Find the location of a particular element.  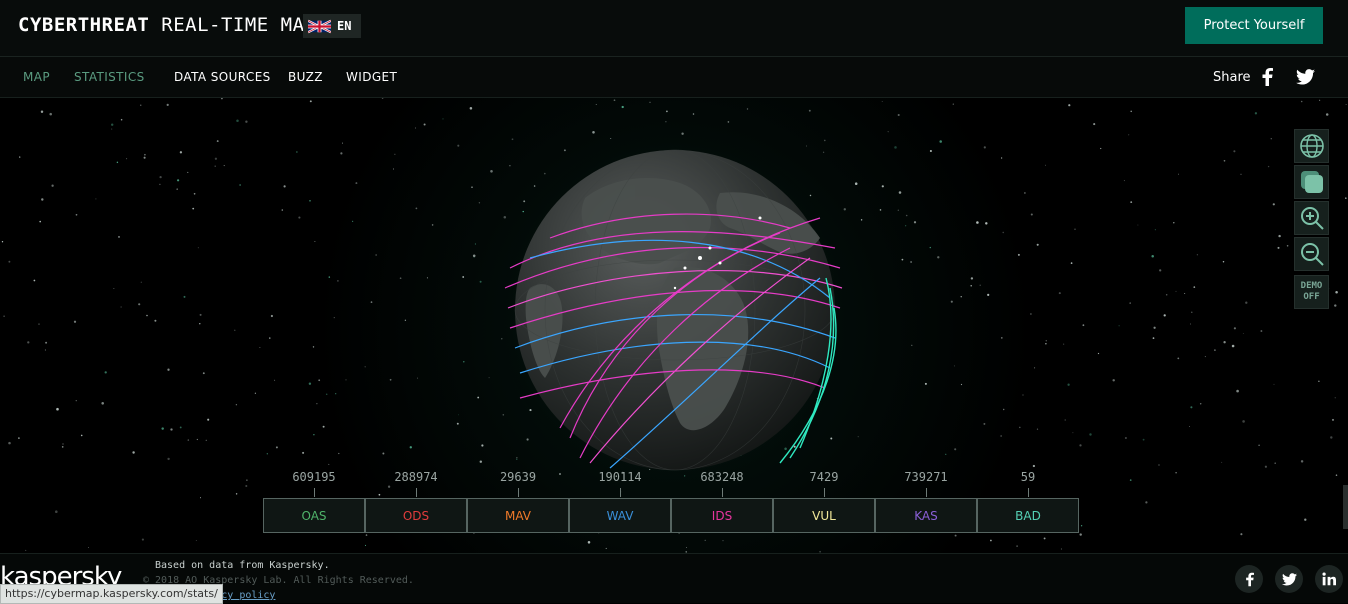

stat-toggle-kas: KAS is located at coordinates (926, 515).